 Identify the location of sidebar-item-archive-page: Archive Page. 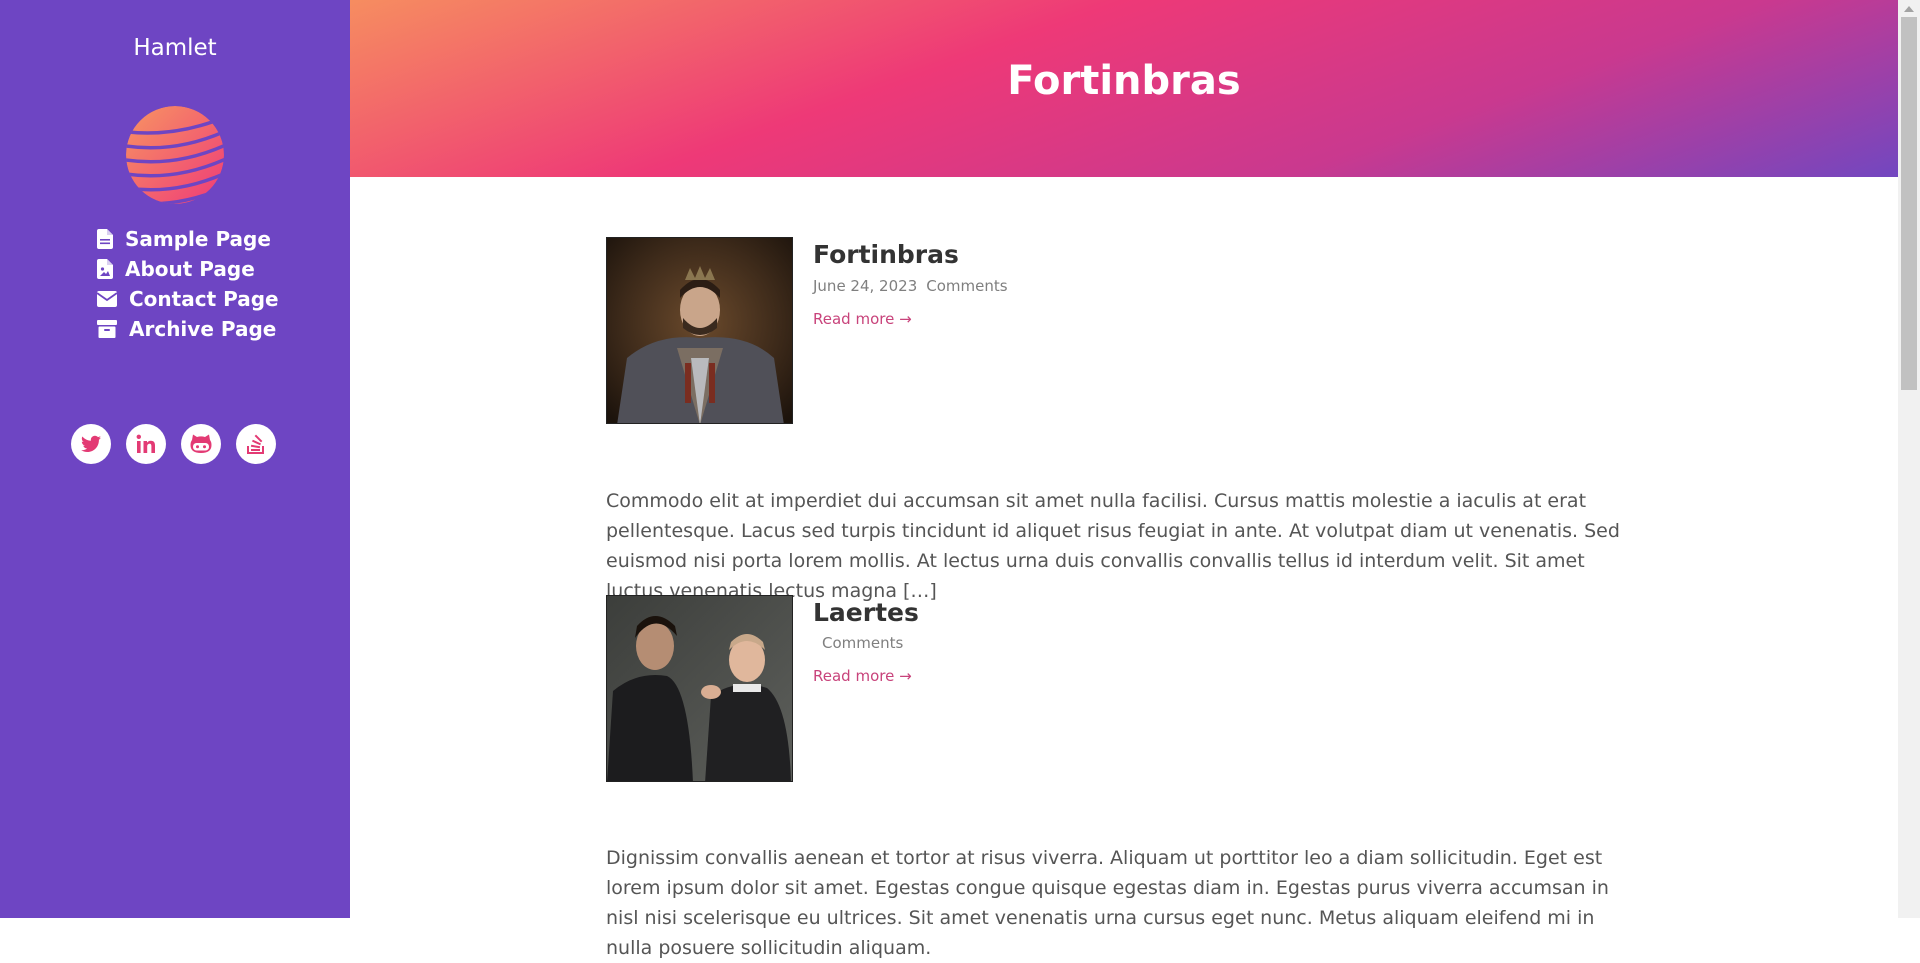
(188, 329).